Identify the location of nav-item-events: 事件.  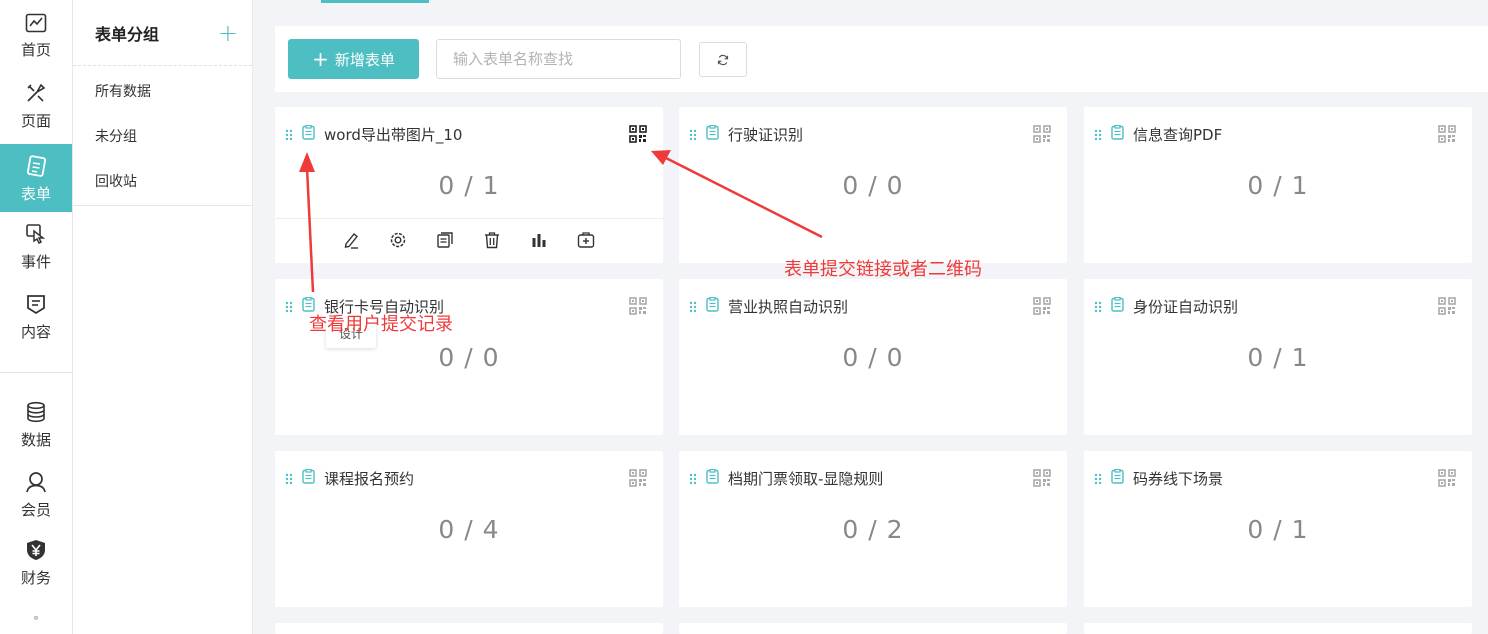
(36, 246).